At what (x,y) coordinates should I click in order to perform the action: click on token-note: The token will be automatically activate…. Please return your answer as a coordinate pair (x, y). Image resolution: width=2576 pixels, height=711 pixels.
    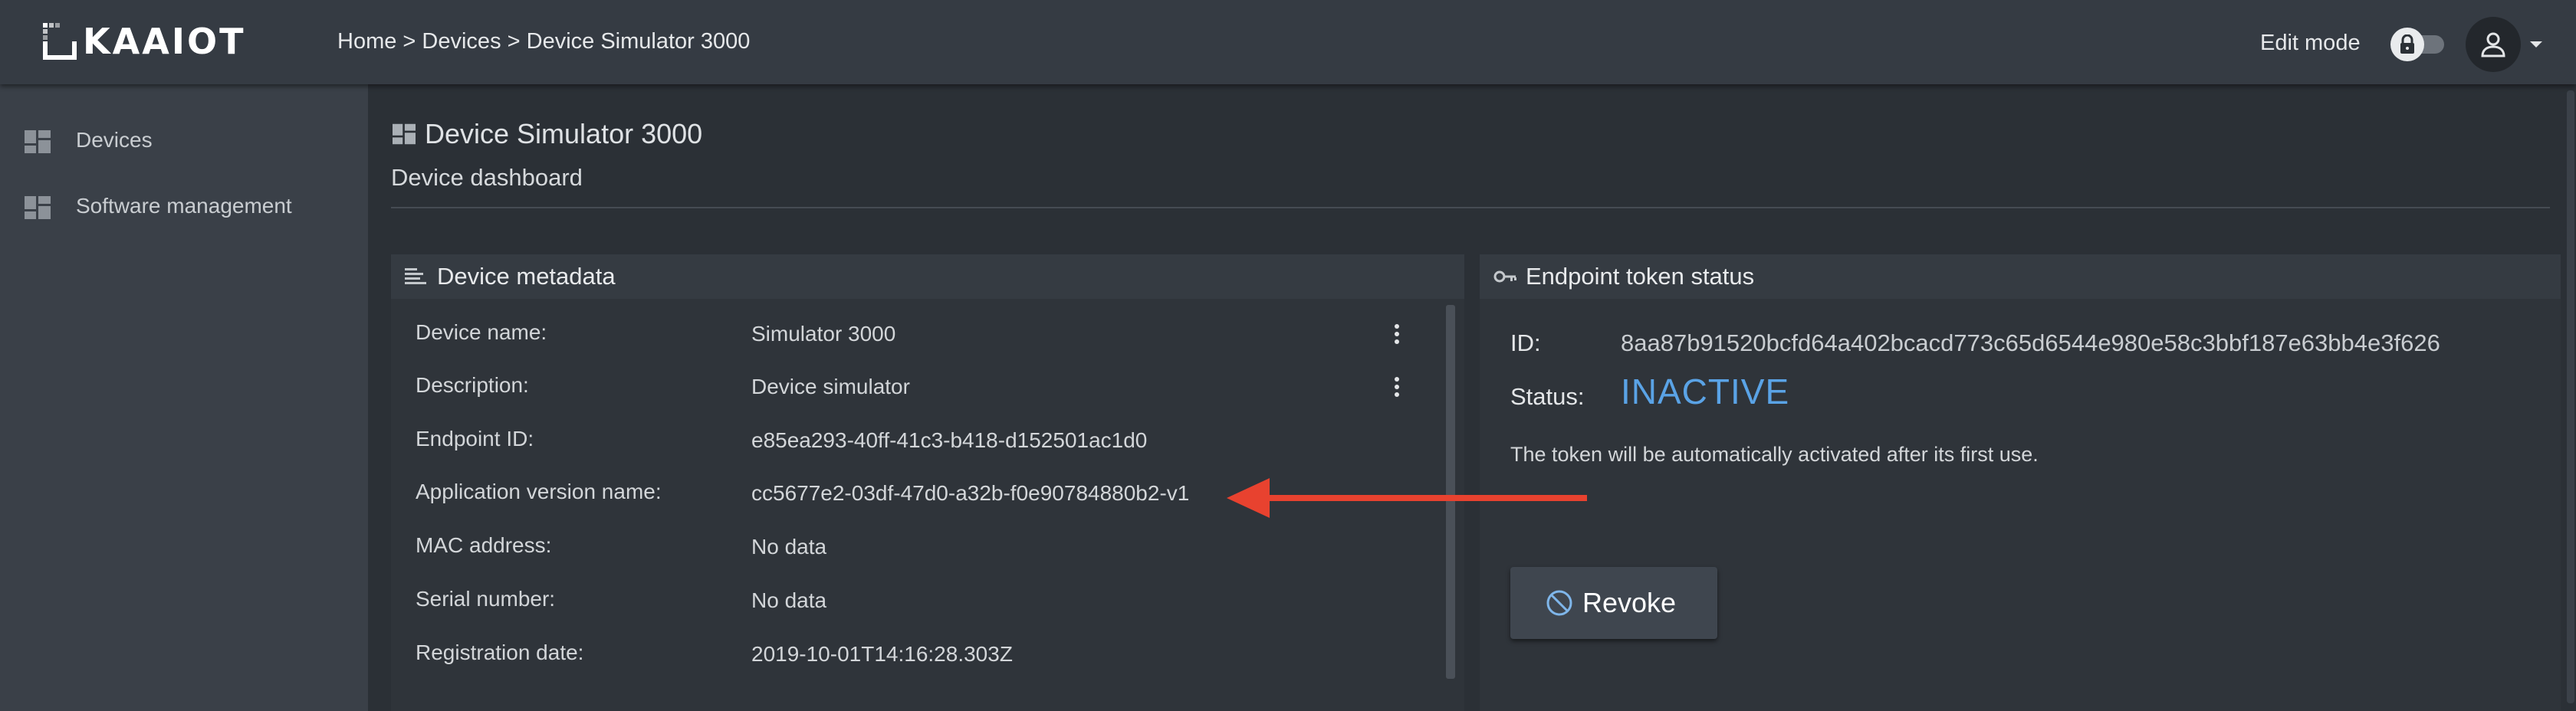
    Looking at the image, I should click on (1775, 454).